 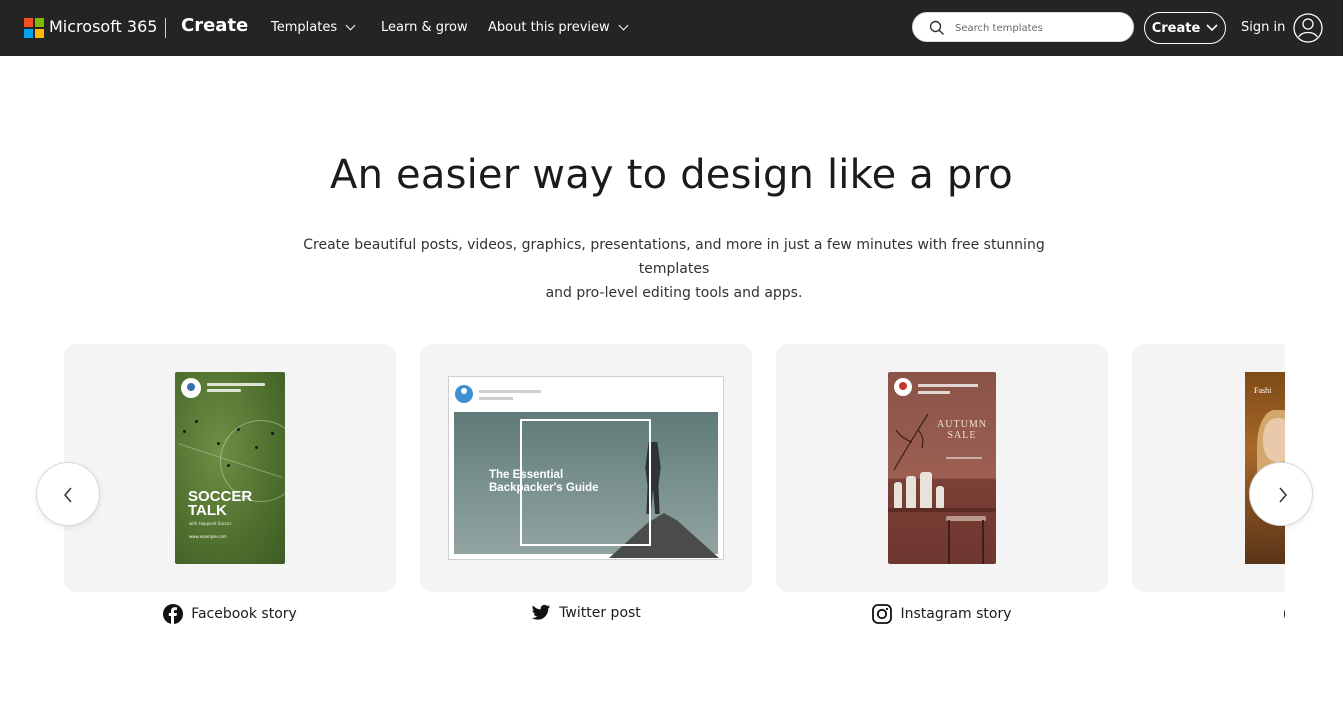 What do you see at coordinates (962, 424) in the screenshot?
I see `thumbnail-title-line-1: AUTUMN` at bounding box center [962, 424].